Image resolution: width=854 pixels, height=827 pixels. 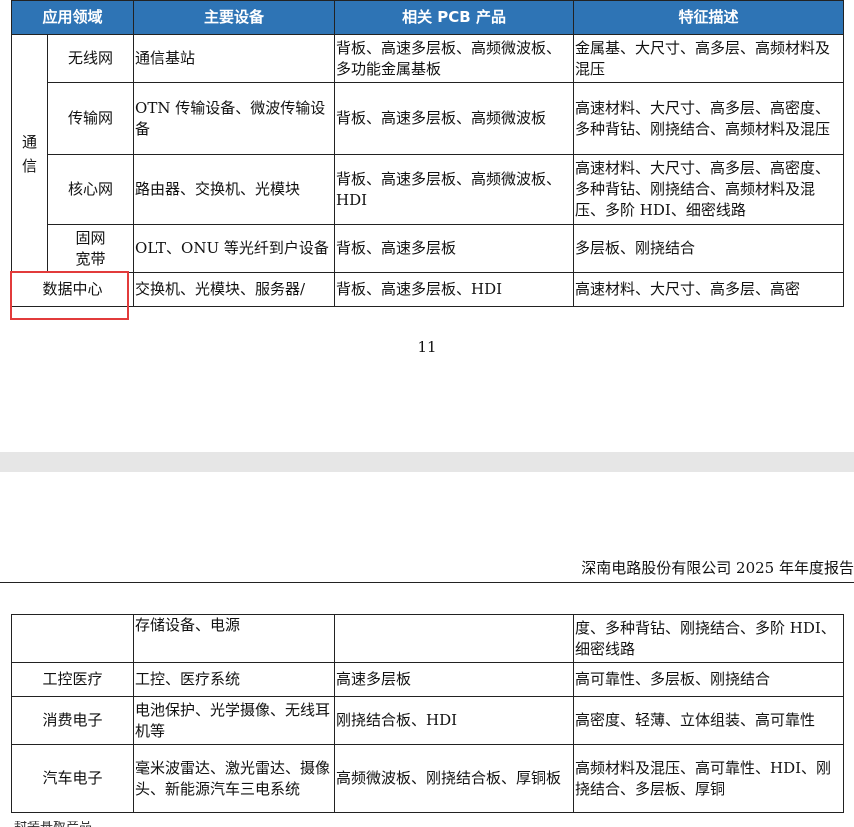 What do you see at coordinates (427, 582) in the screenshot?
I see `header-rule` at bounding box center [427, 582].